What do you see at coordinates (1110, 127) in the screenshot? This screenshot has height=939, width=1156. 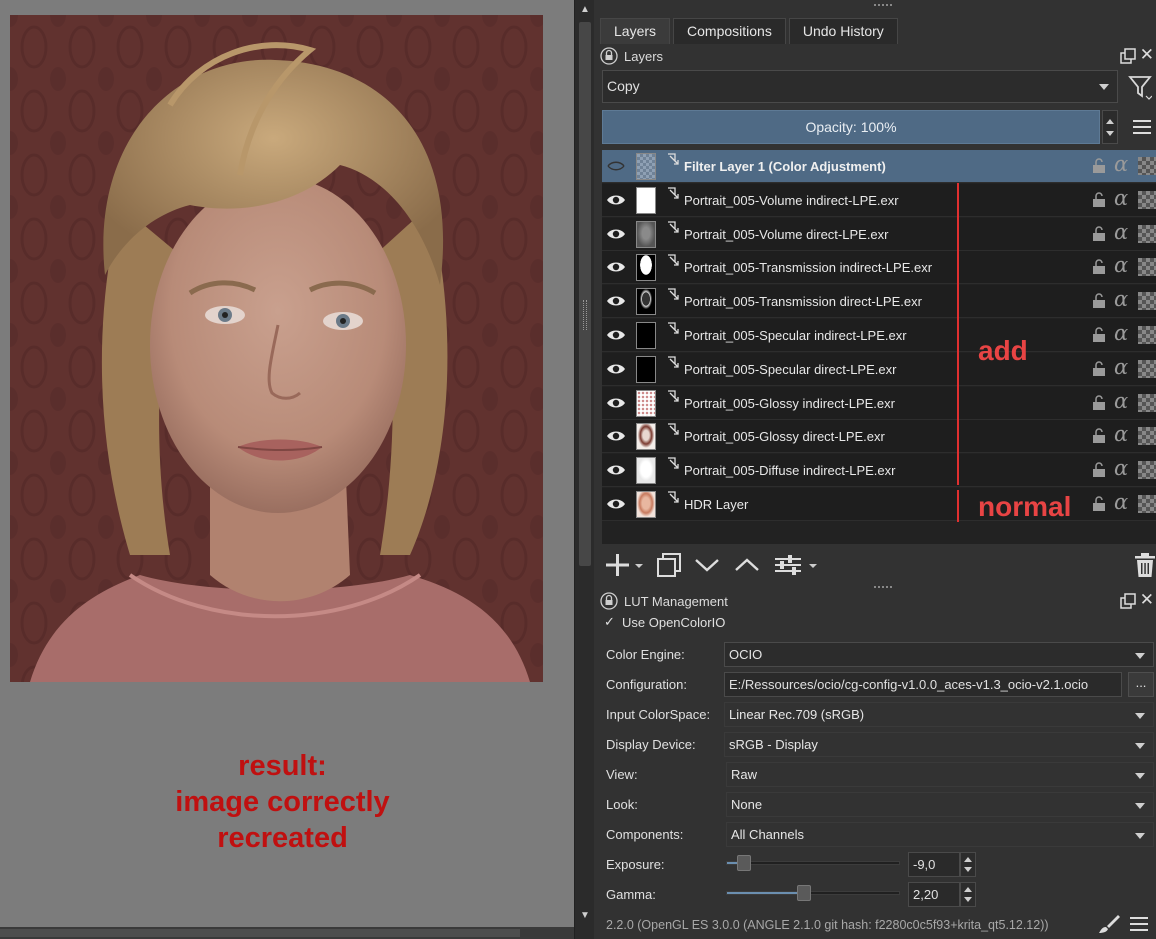 I see `opacity-spinner` at bounding box center [1110, 127].